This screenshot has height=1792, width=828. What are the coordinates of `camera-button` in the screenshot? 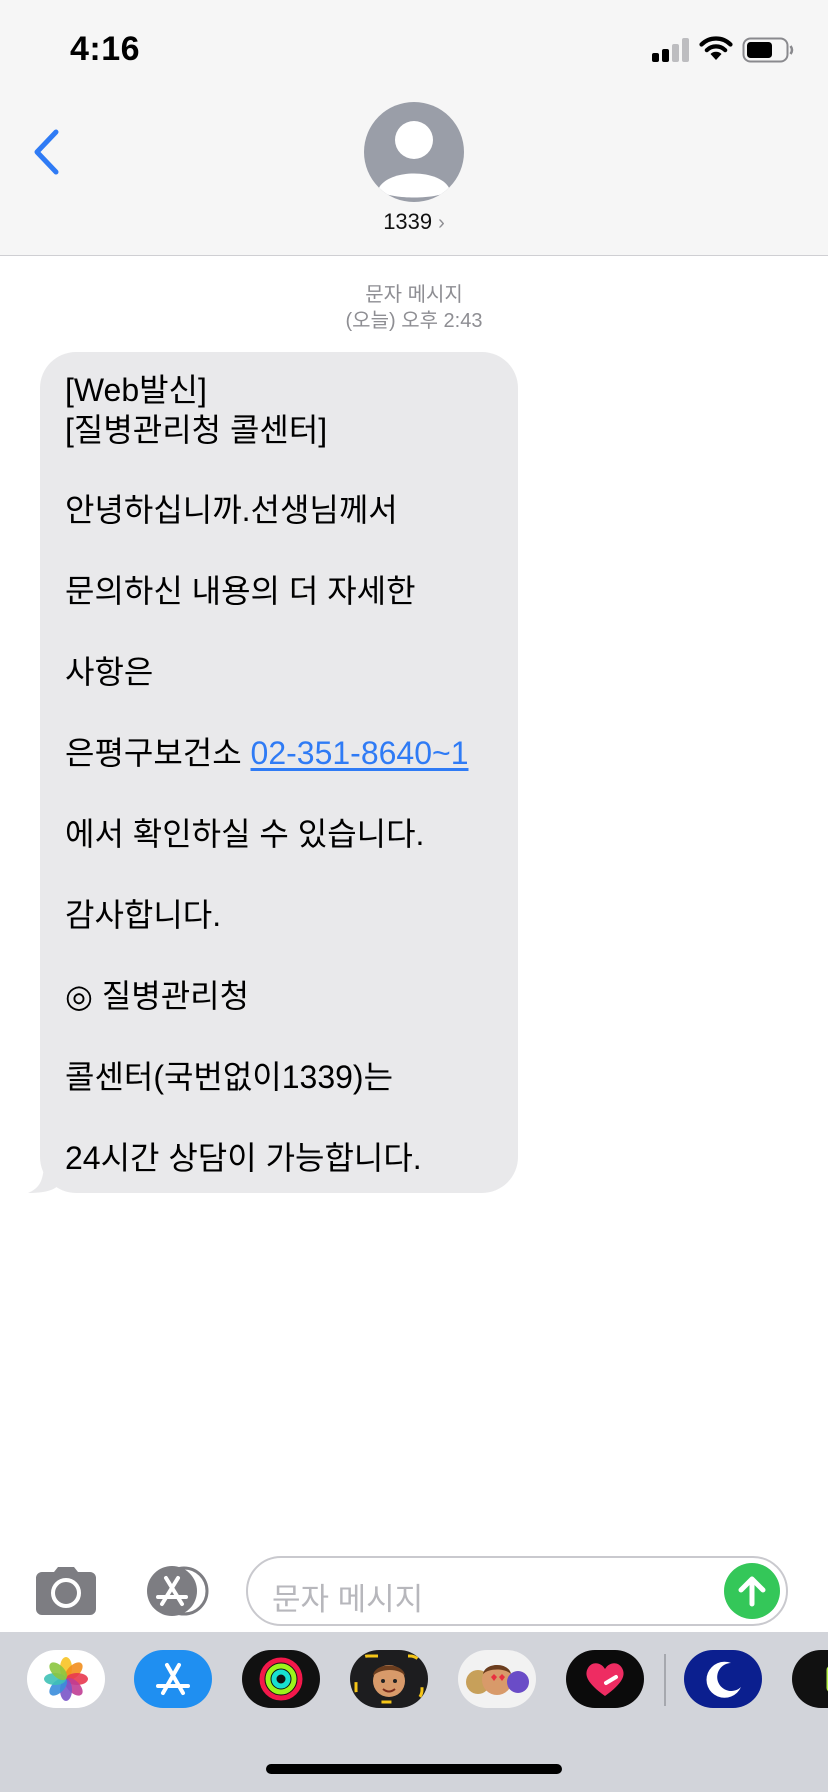 It's located at (66, 1591).